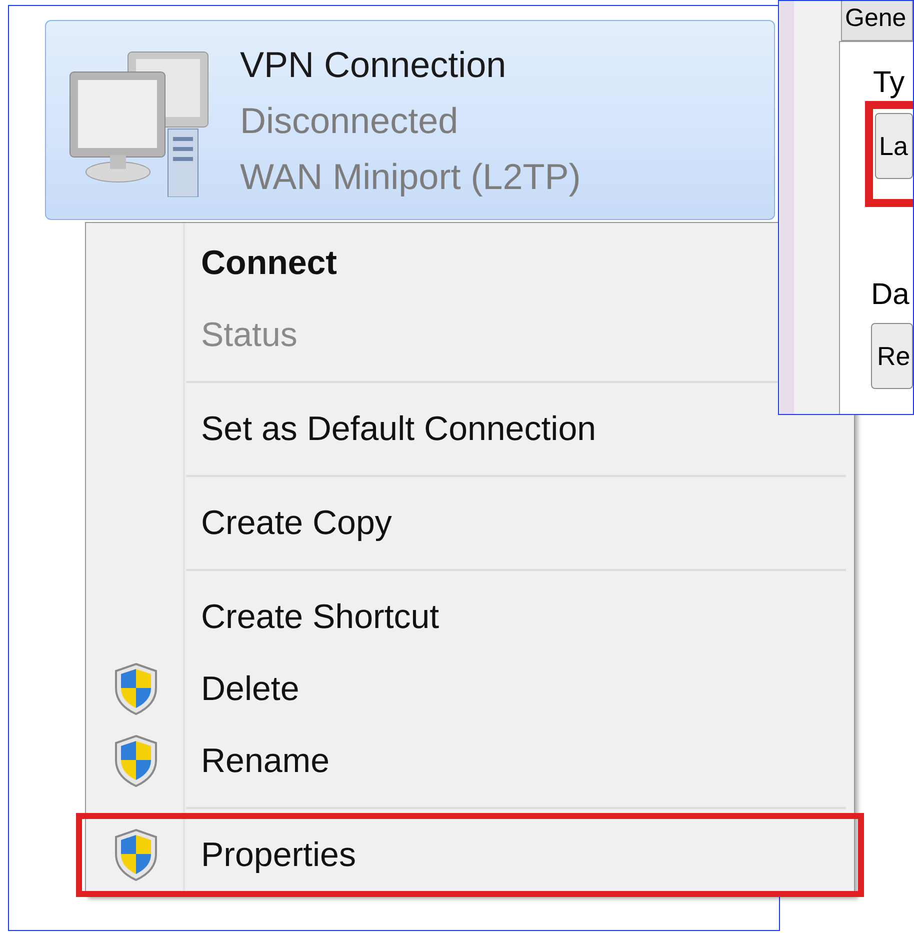 The image size is (914, 933). Describe the element at coordinates (889, 83) in the screenshot. I see `type-label: Ty` at that location.